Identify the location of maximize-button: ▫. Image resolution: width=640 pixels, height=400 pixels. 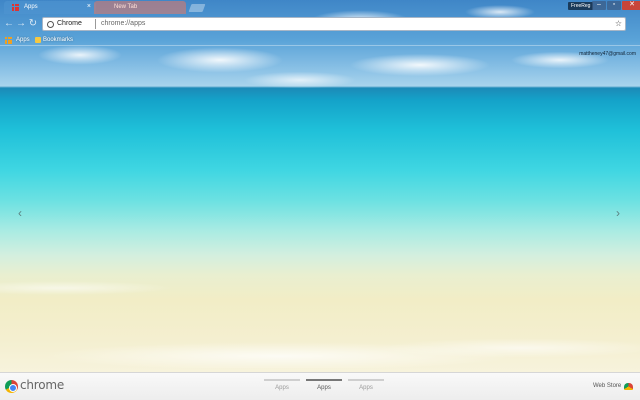
(614, 5).